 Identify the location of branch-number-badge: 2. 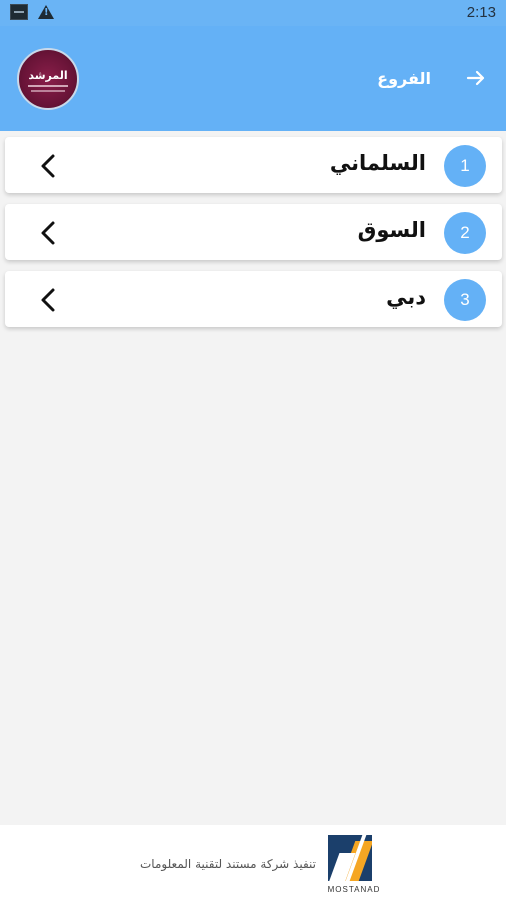
(465, 233).